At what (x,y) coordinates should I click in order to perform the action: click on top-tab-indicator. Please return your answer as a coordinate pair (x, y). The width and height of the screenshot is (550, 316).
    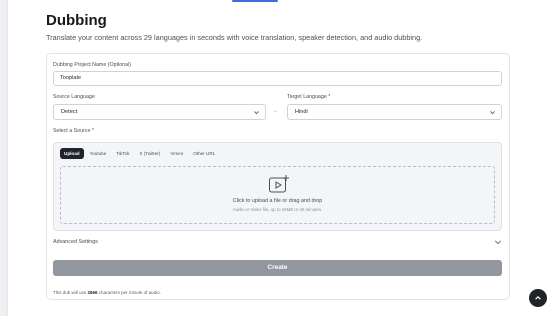
    Looking at the image, I should click on (255, 1).